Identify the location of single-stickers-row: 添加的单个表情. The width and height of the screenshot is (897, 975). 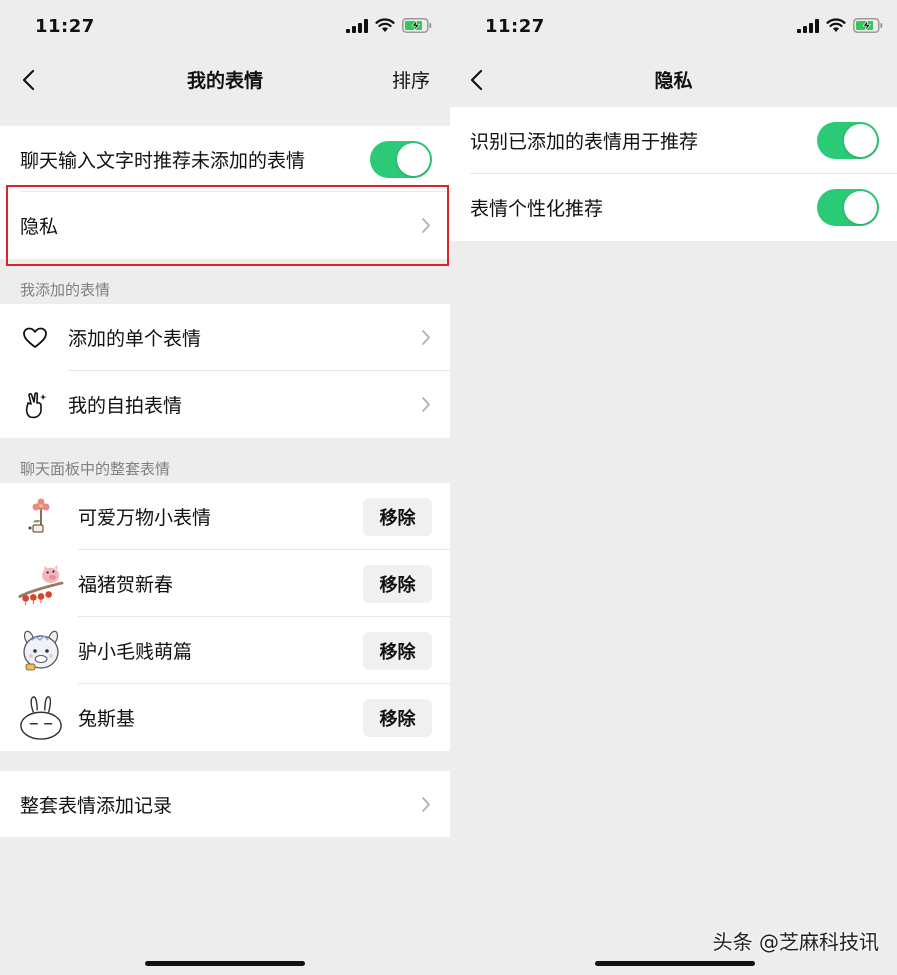
(225, 337).